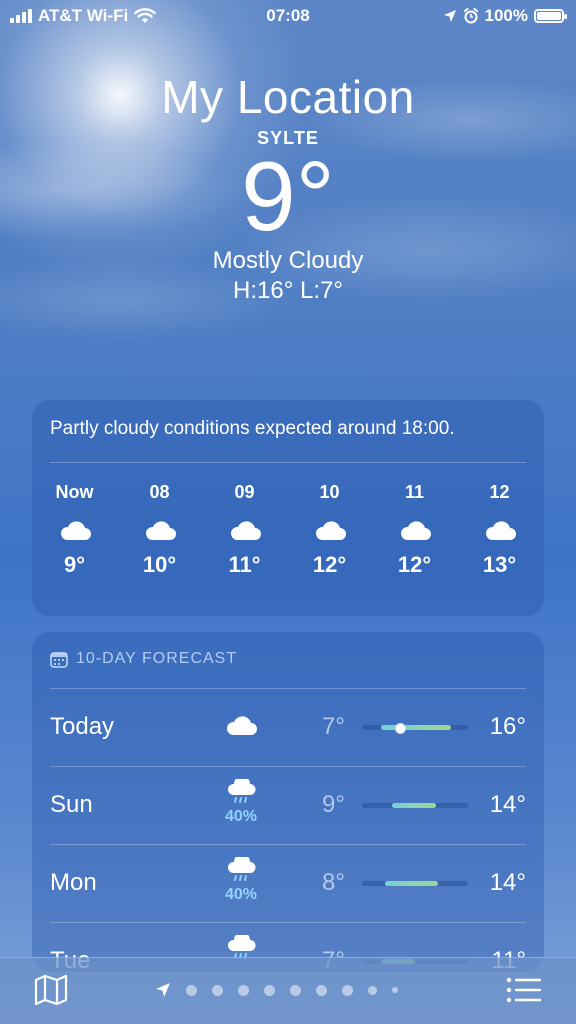 The width and height of the screenshot is (576, 1024). I want to click on day-low: 7°, so click(333, 726).